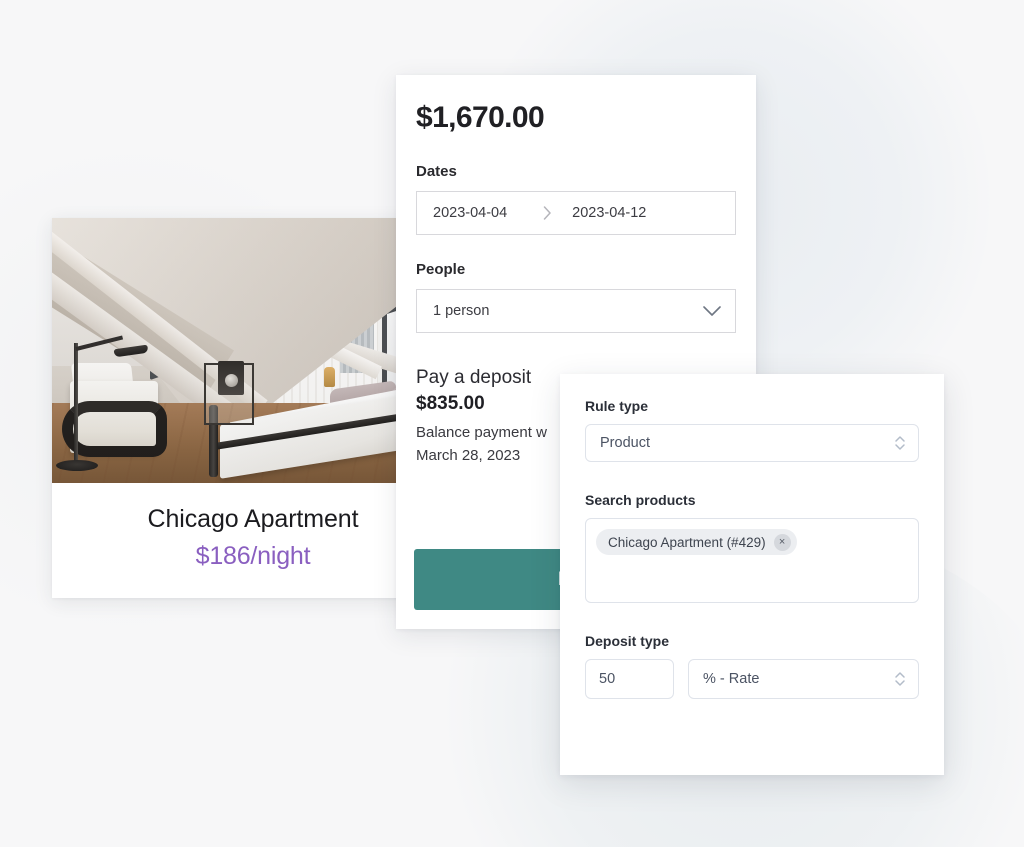 The width and height of the screenshot is (1024, 847). I want to click on rule-type-group: Rule type Product, so click(752, 430).